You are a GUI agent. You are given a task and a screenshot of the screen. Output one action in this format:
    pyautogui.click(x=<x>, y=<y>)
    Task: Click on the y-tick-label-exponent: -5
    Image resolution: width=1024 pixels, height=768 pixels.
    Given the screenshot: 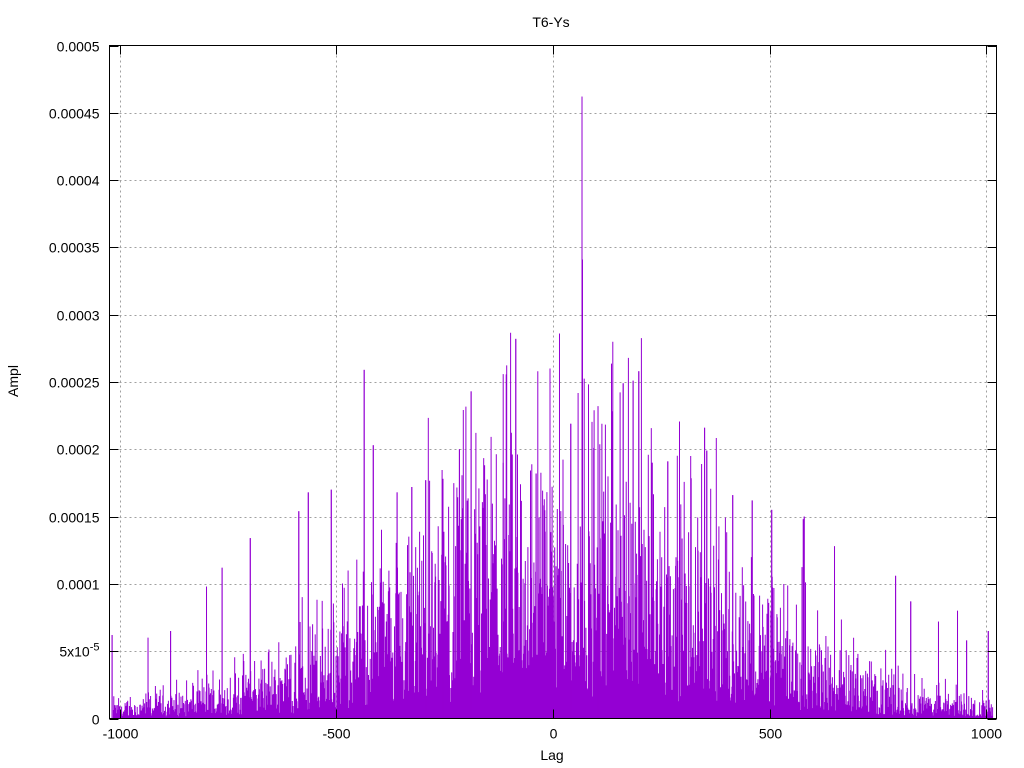 What is the action you would take?
    pyautogui.click(x=95, y=648)
    